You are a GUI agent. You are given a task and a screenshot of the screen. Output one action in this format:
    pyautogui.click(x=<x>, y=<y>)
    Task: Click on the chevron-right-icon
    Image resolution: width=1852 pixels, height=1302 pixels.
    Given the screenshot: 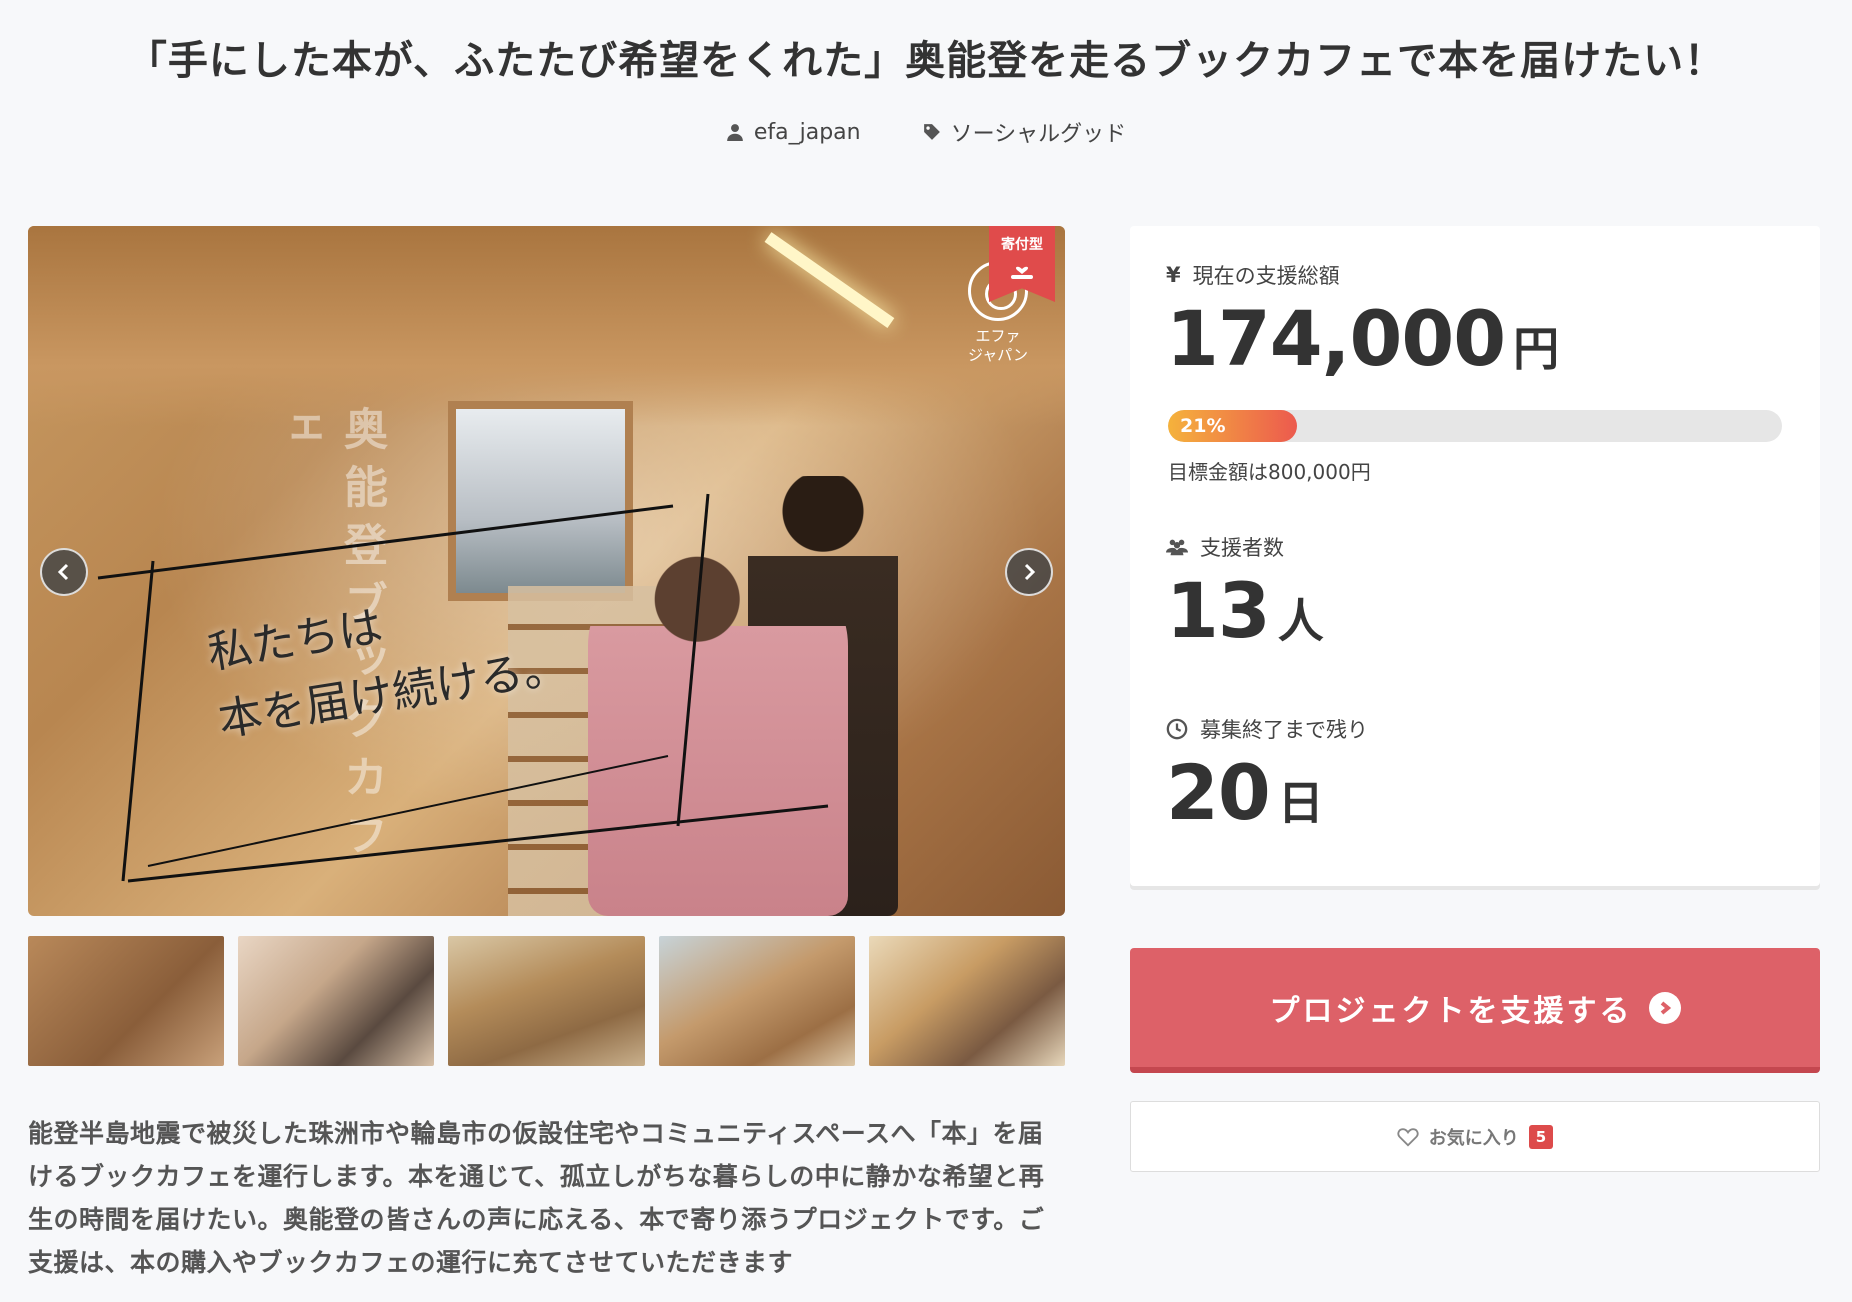 What is the action you would take?
    pyautogui.click(x=1030, y=572)
    